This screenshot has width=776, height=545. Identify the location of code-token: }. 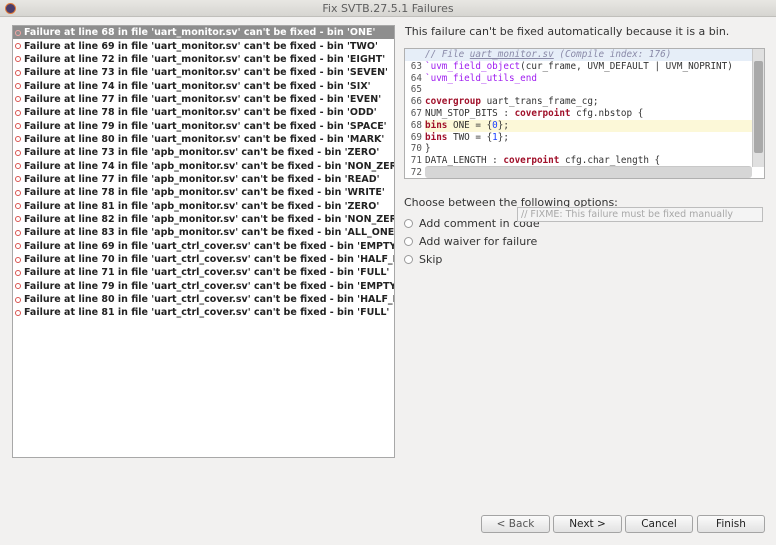
(428, 149).